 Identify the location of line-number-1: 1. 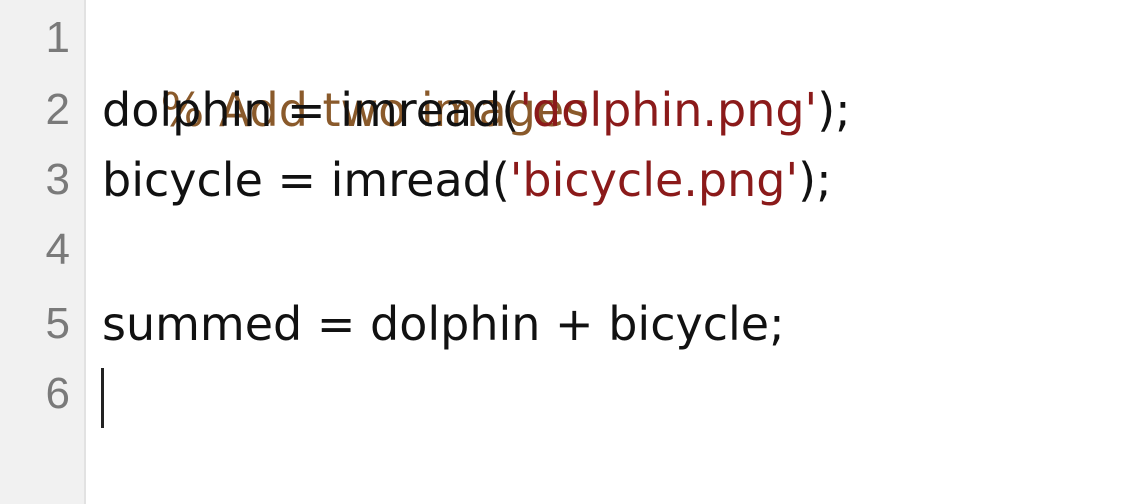
(57, 37).